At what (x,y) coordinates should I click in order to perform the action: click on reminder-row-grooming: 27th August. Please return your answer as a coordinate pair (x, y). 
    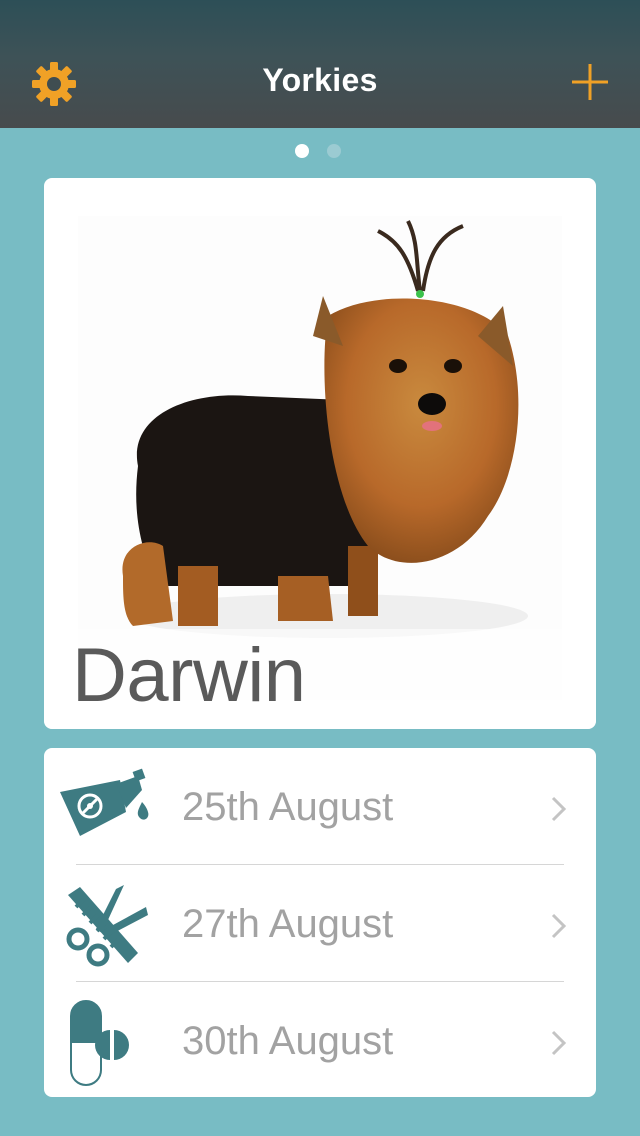
    Looking at the image, I should click on (320, 923).